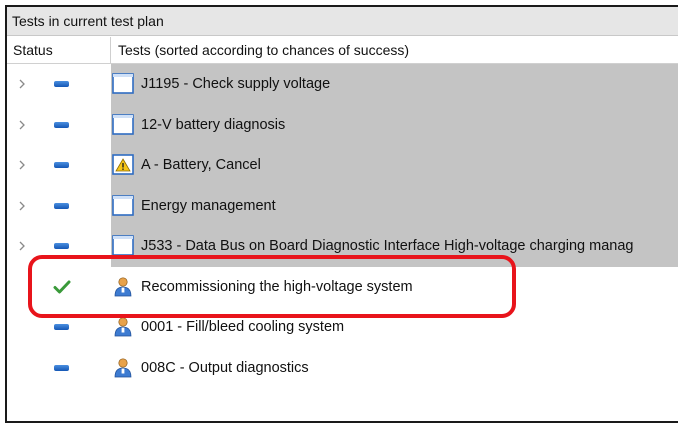 Image resolution: width=678 pixels, height=426 pixels. I want to click on column-divider, so click(110, 50).